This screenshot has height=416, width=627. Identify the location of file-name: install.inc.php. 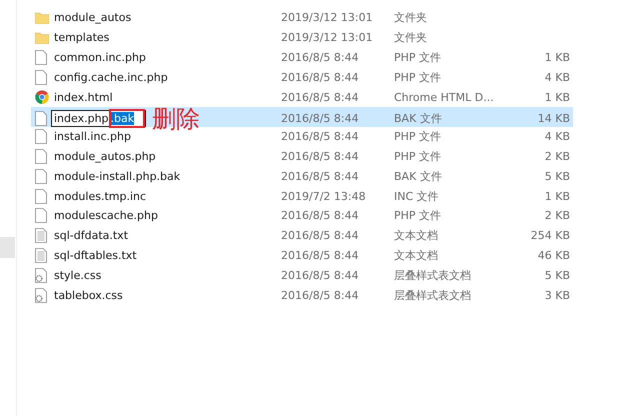
(92, 137).